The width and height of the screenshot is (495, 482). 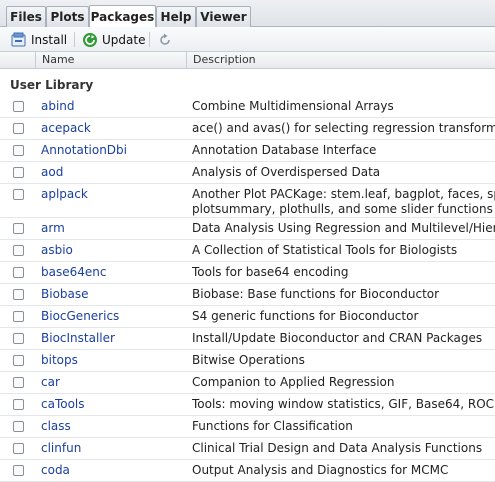 I want to click on package-name-link: arm, so click(x=53, y=228).